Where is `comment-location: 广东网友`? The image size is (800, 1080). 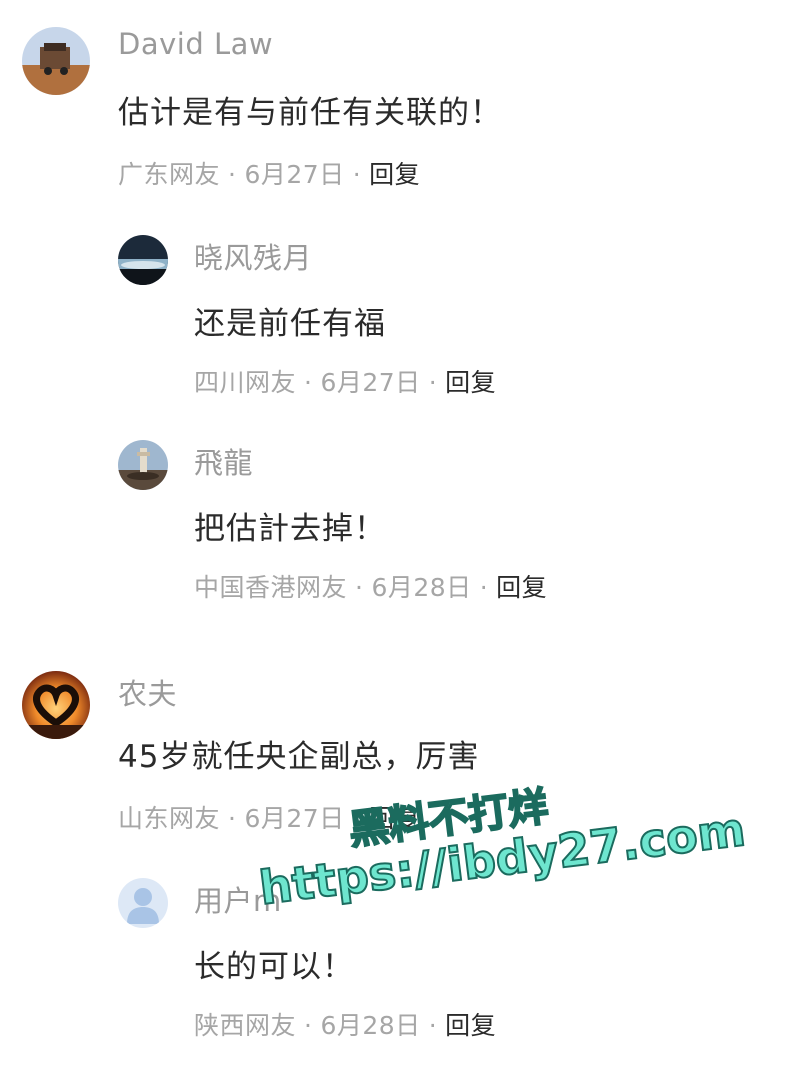
comment-location: 广东网友 is located at coordinates (169, 174).